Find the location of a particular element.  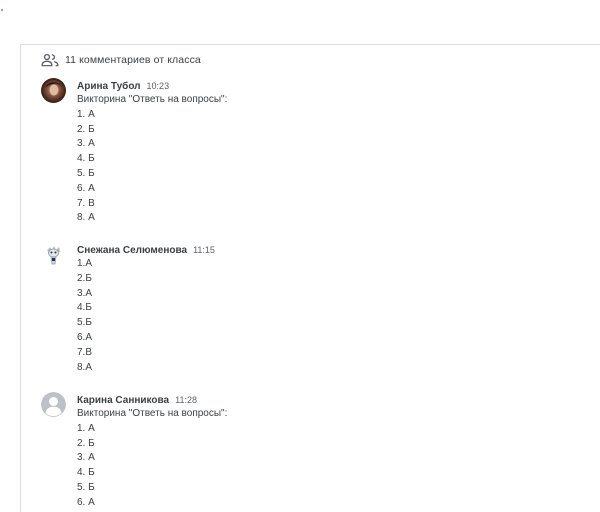

comment-author: Снежана Селюменова is located at coordinates (132, 250).